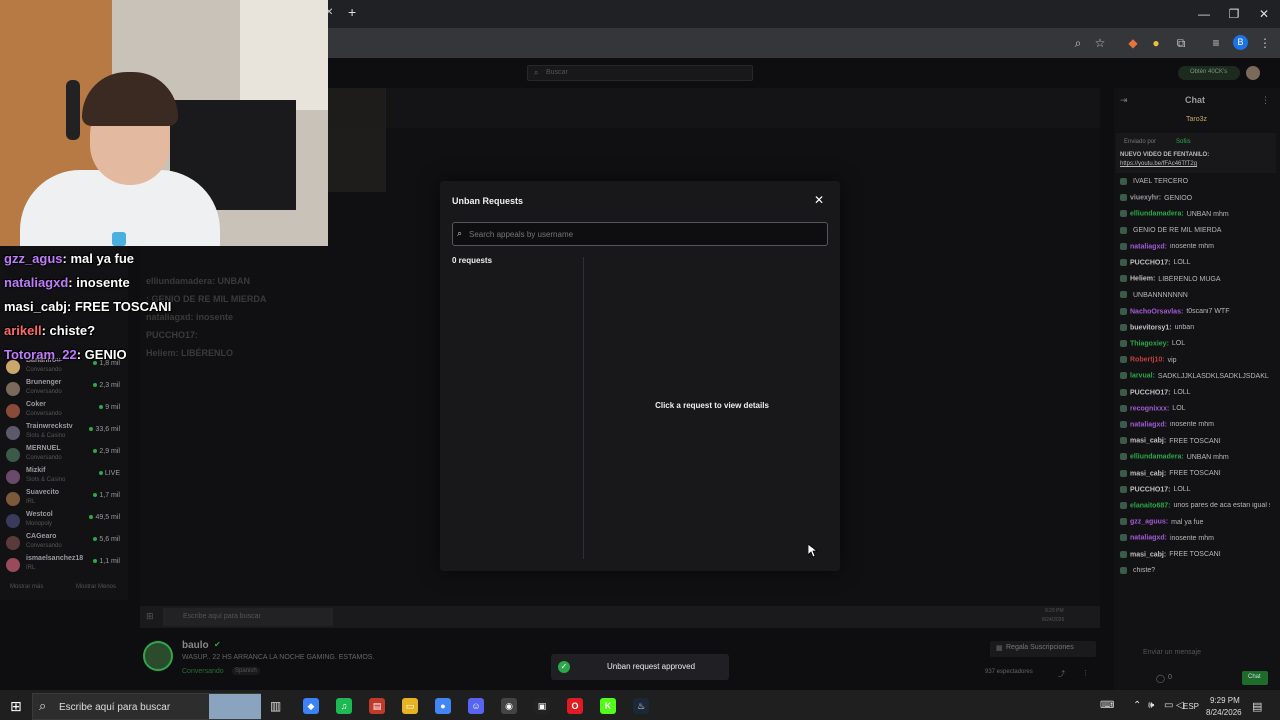 The width and height of the screenshot is (1280, 720). Describe the element at coordinates (640, 73) in the screenshot. I see `top-search-bar: ⌕ Buscar` at that location.